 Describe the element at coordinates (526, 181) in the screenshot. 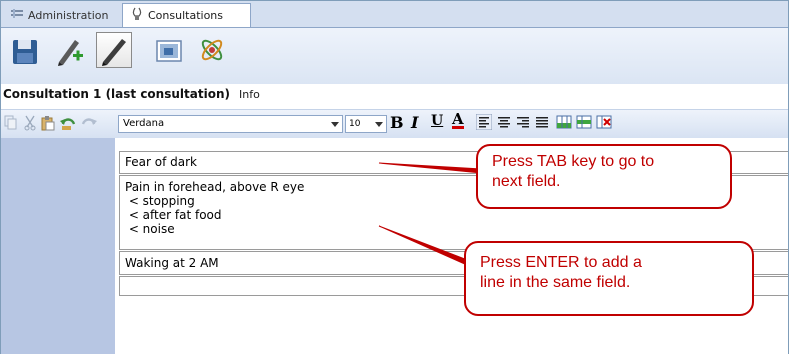

I see `tab-callout-line2: next field.` at that location.